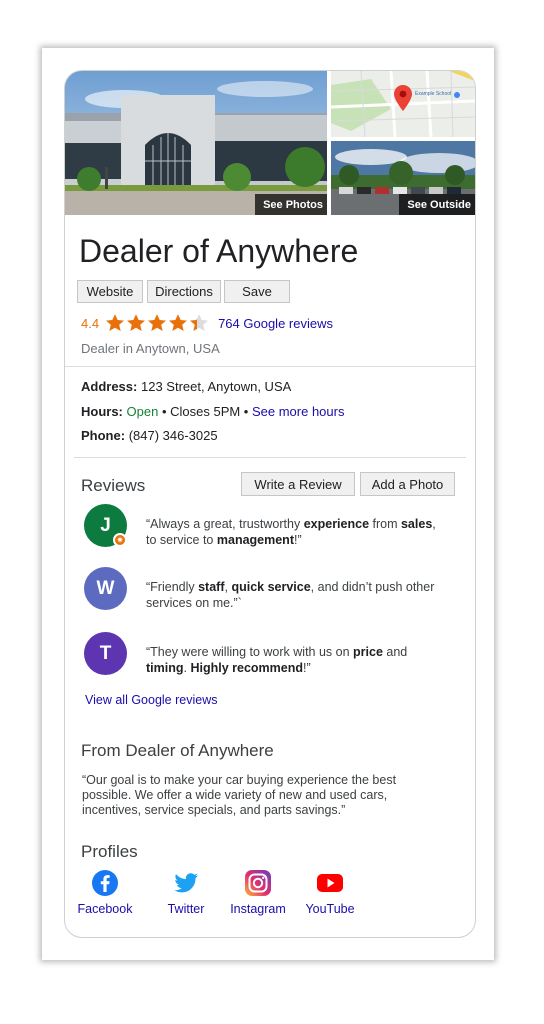 This screenshot has width=544, height=1024. I want to click on directions-button: Directions, so click(184, 291).